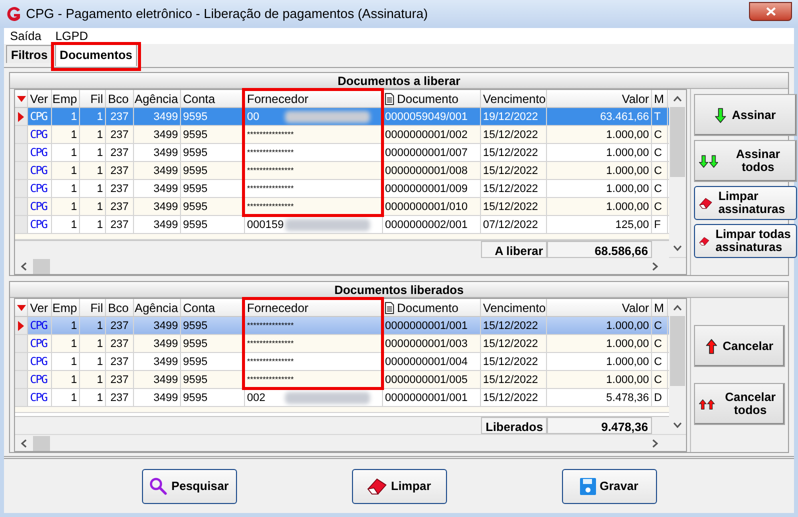 The image size is (798, 517). Describe the element at coordinates (342, 380) in the screenshot. I see `table-row: CPG 1 1 237 3499 9595 *************** 0000000001/005 15/12/2022 1.000,00 C` at that location.